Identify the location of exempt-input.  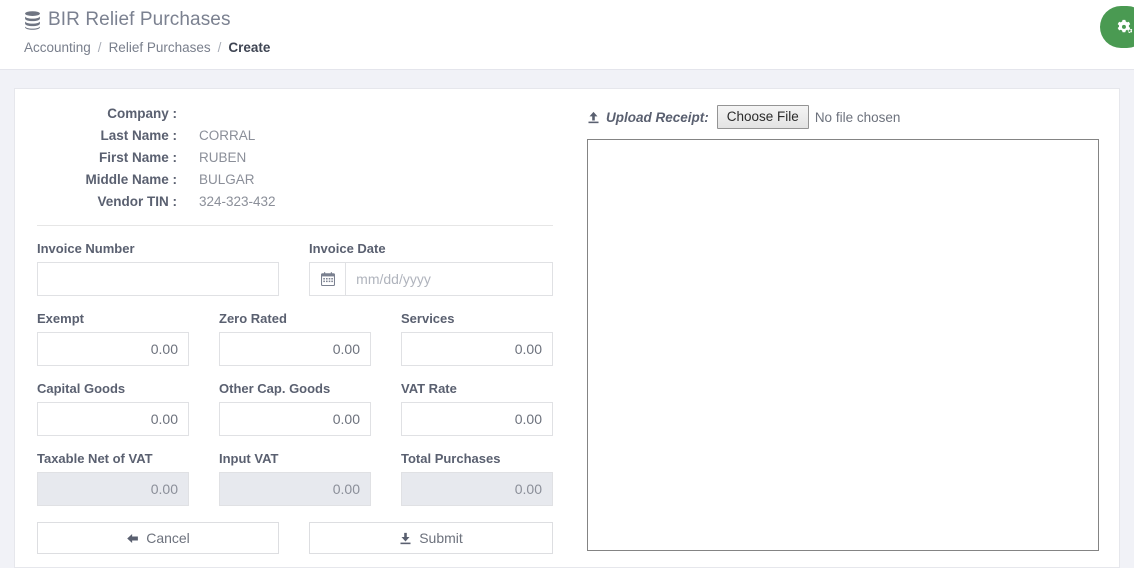
(113, 349).